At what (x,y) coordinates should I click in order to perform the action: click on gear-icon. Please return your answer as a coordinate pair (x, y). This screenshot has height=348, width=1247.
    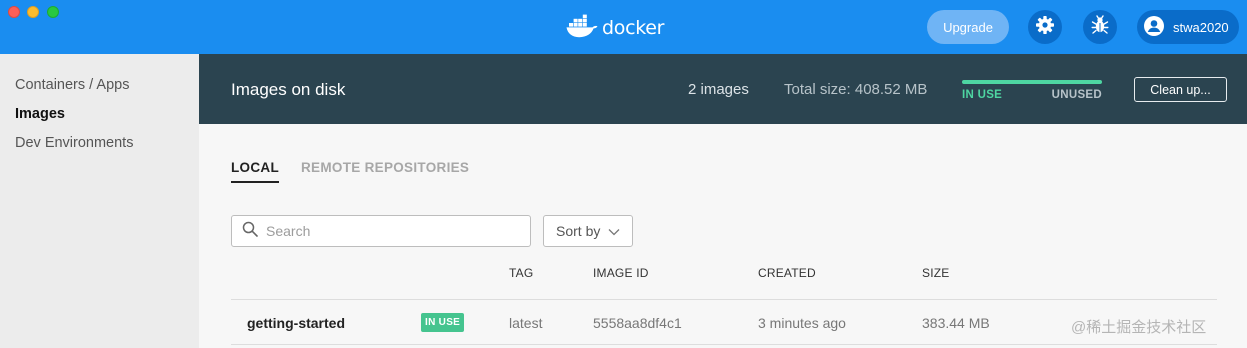
    Looking at the image, I should click on (1045, 27).